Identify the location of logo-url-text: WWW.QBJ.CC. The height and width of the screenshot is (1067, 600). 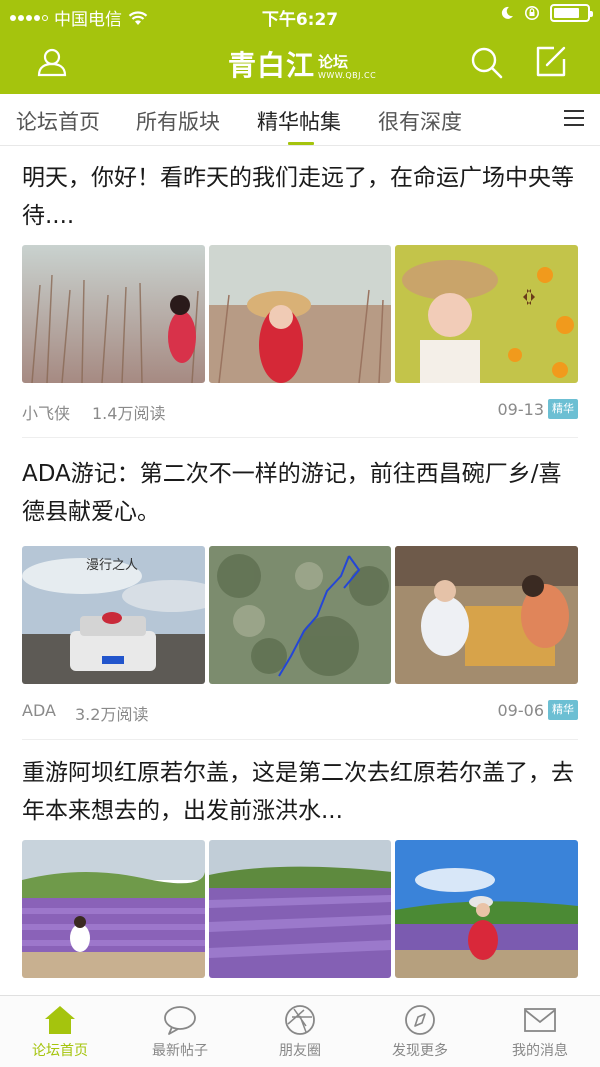
(347, 75).